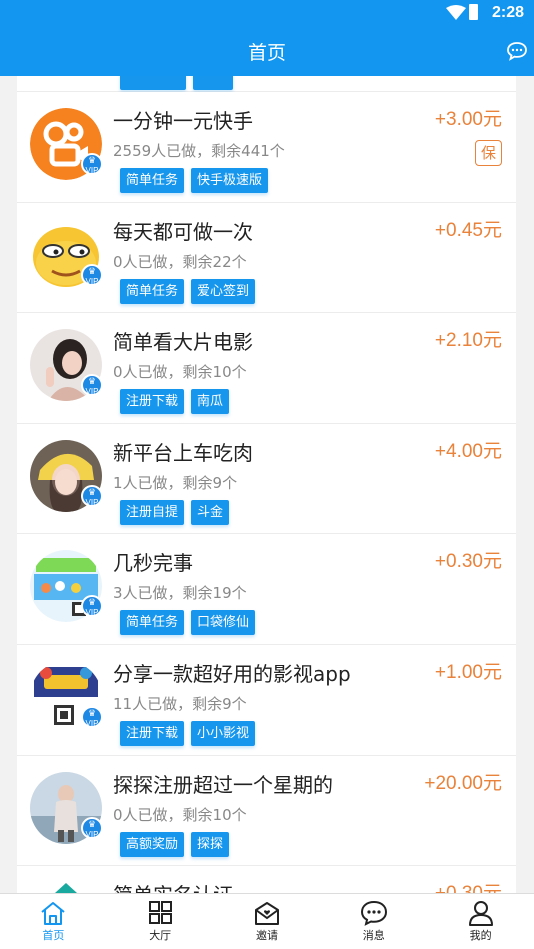 This screenshot has width=534, height=949. Describe the element at coordinates (266, 84) in the screenshot. I see `task-card` at that location.